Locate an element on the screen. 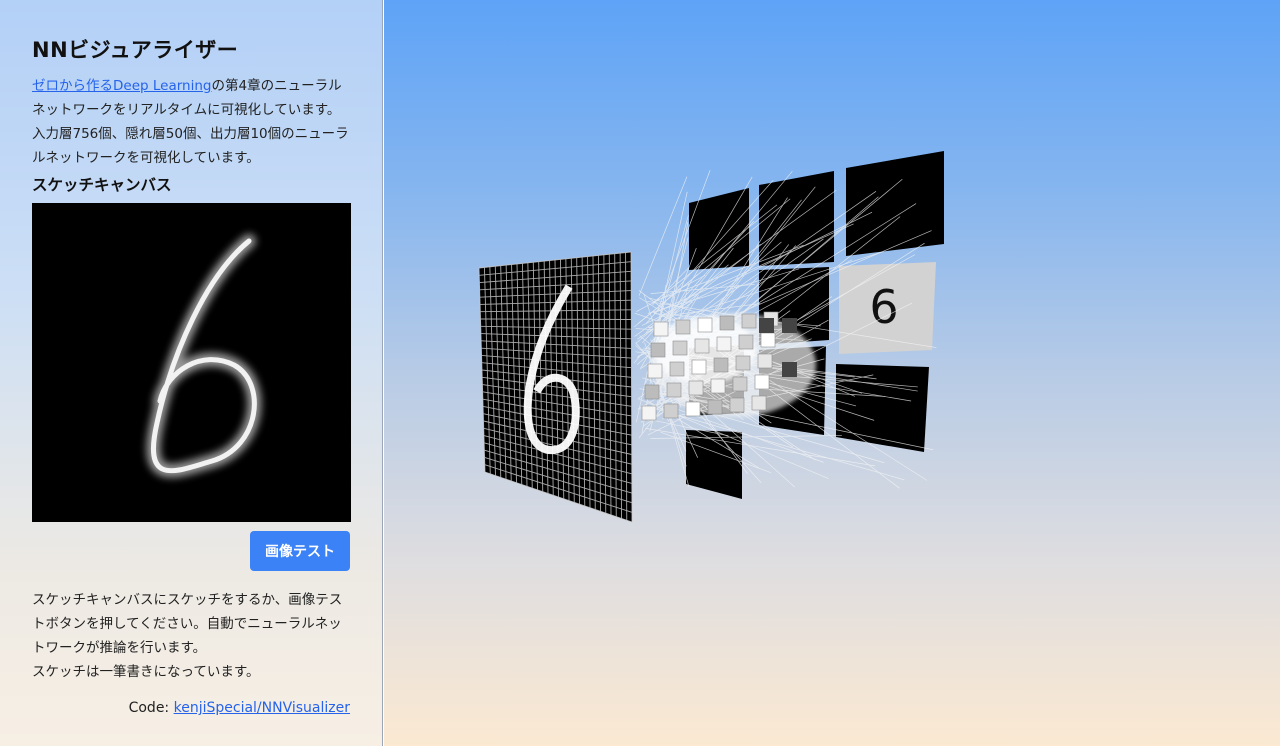 Image resolution: width=1280 pixels, height=746 pixels. image-test-button: 画像テスト is located at coordinates (300, 551).